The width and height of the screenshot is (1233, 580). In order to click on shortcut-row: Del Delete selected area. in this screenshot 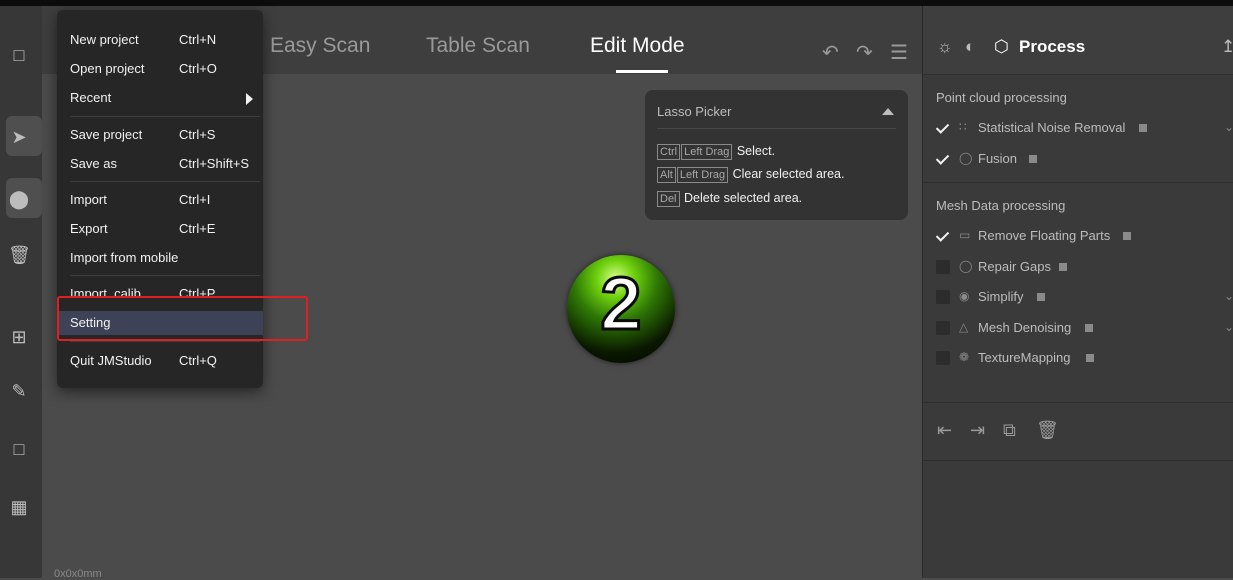, I will do `click(729, 199)`.